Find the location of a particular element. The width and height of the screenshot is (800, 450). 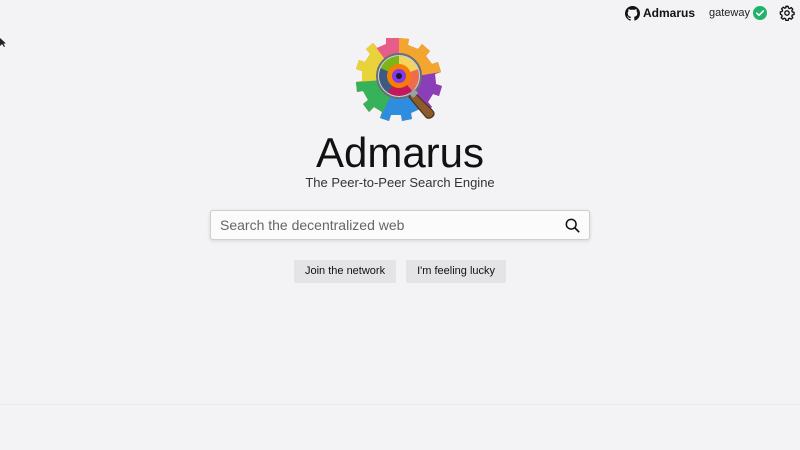

feeling-lucky-button: I'm feeling lucky is located at coordinates (456, 271).